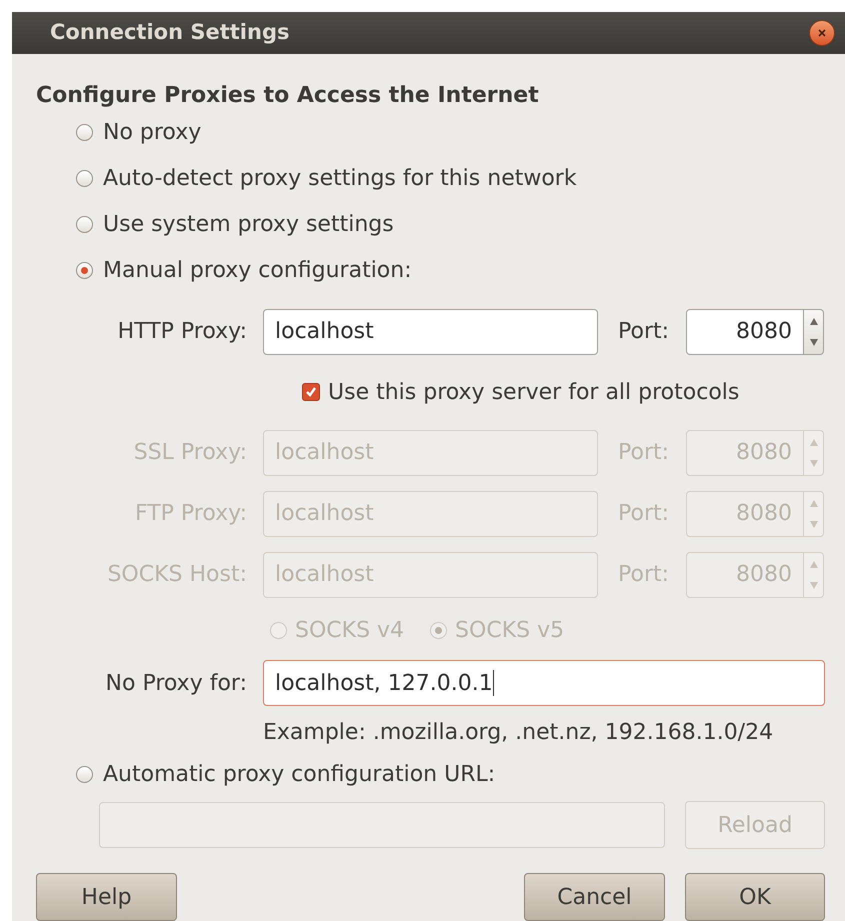  Describe the element at coordinates (594, 897) in the screenshot. I see `cancel-button: Cancel` at that location.